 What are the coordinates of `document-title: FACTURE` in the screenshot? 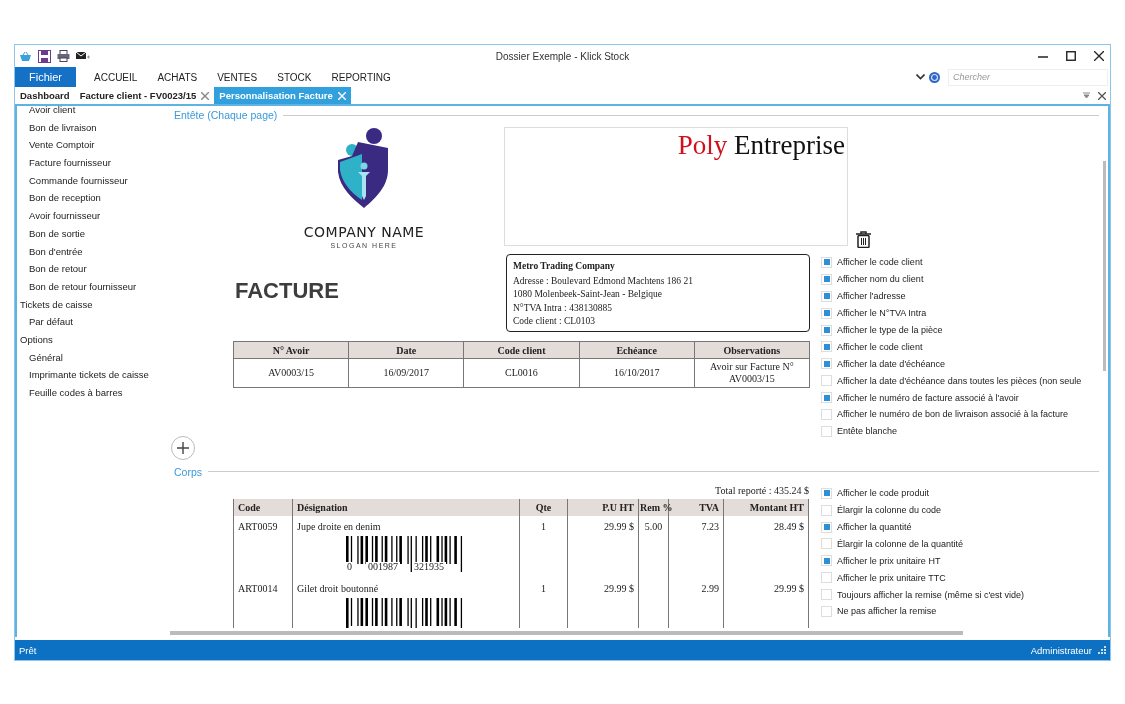 It's located at (287, 291).